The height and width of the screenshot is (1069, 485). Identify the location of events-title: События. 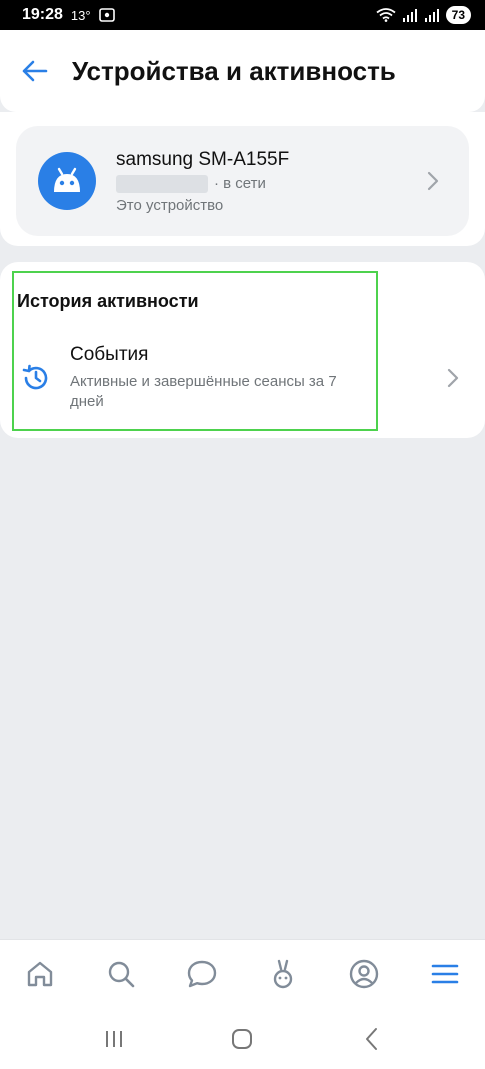
(109, 354).